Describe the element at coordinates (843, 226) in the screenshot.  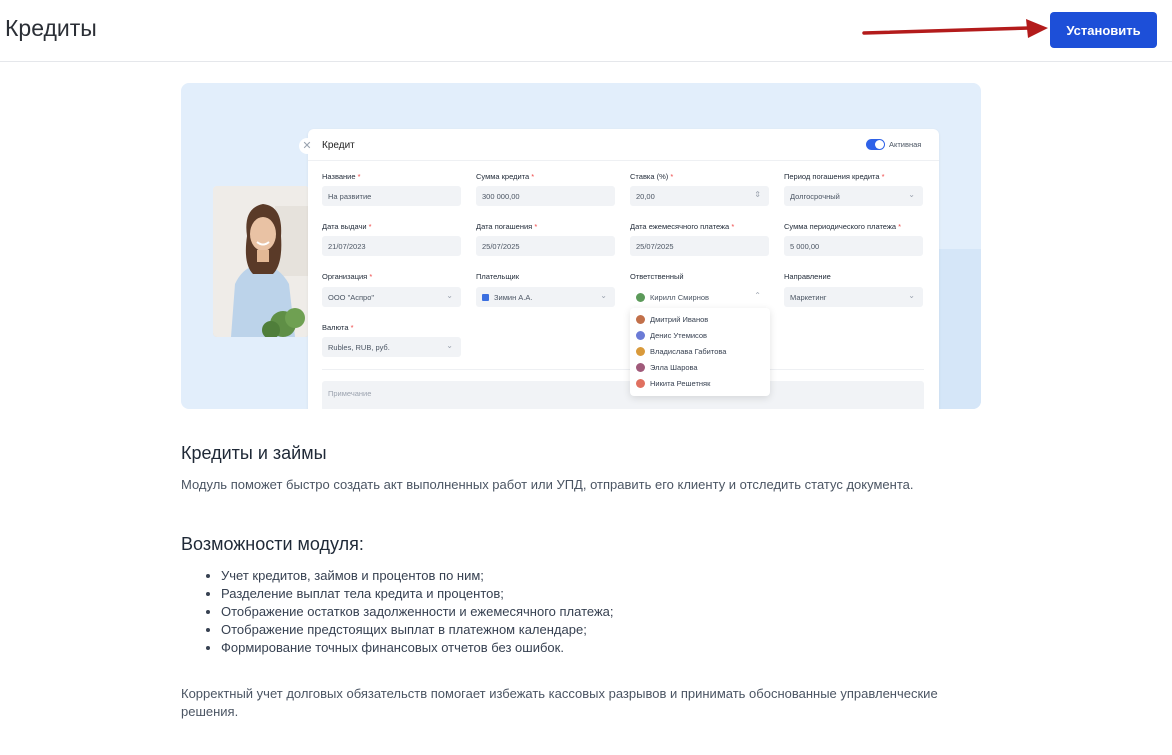
I see `periodic-sum-label: Сумма периодического платежа *` at that location.